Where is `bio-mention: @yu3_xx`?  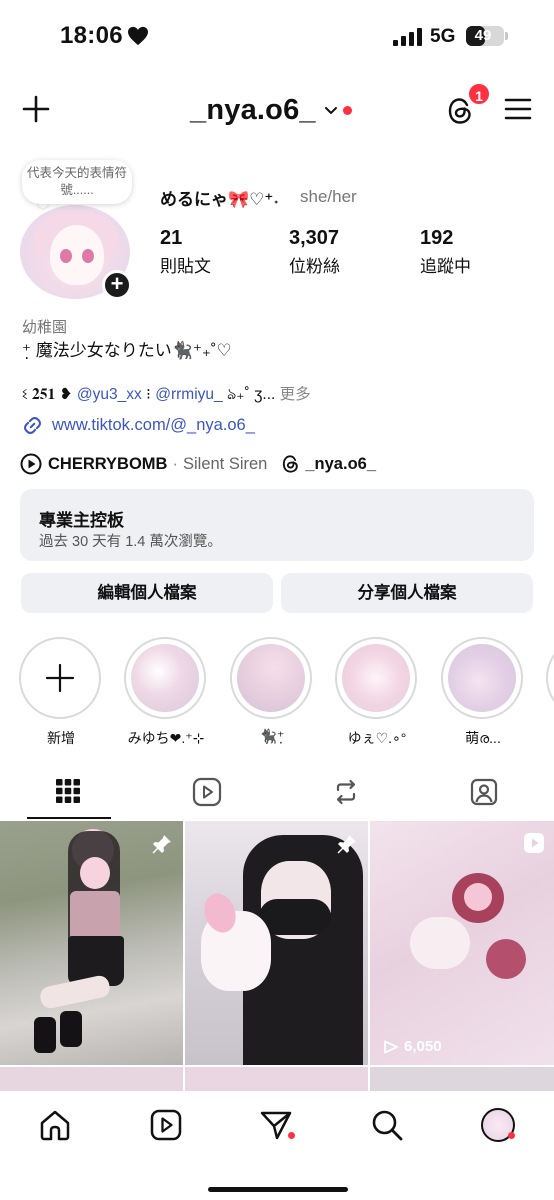 bio-mention: @yu3_xx is located at coordinates (109, 394).